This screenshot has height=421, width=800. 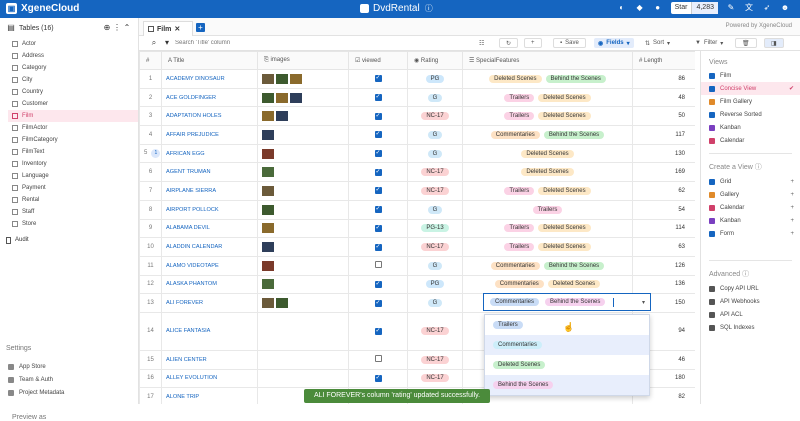 What do you see at coordinates (663, 228) in the screenshot?
I see `length-cell: 114` at bounding box center [663, 228].